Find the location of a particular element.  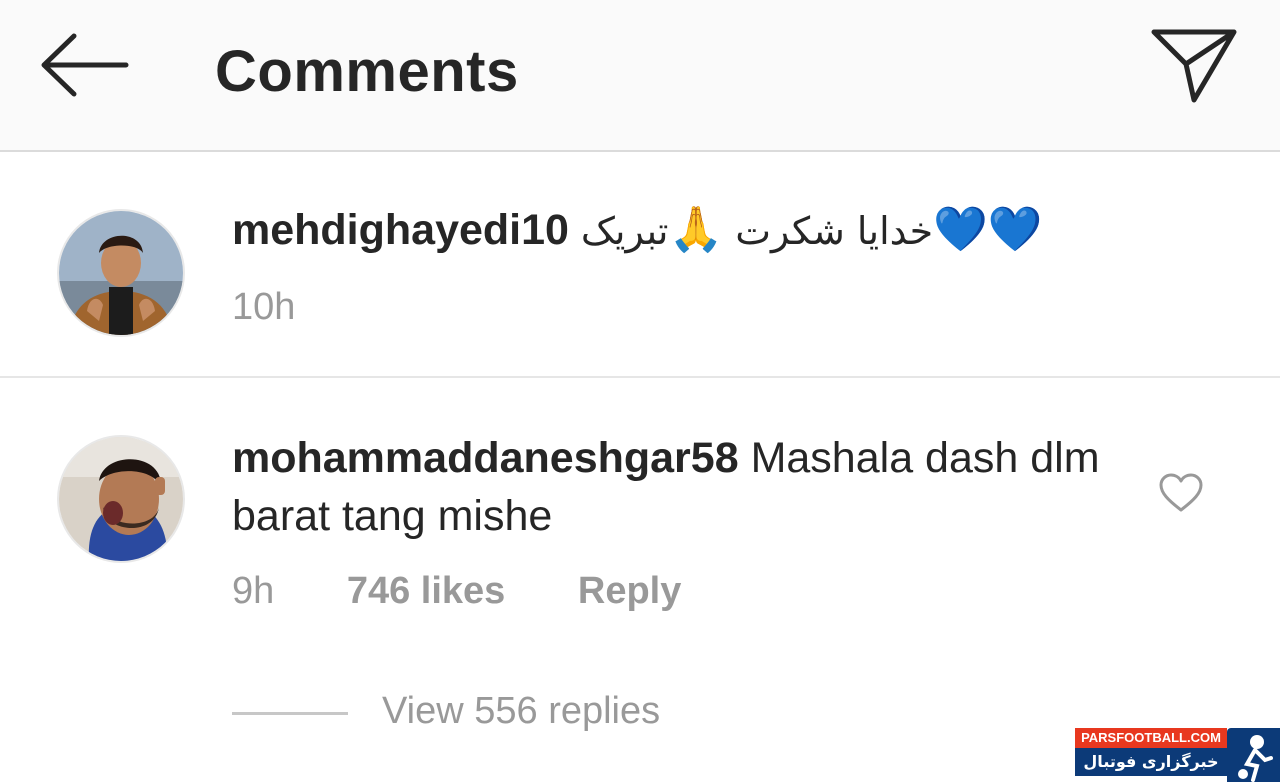

timestamp: 9h is located at coordinates (253, 591).